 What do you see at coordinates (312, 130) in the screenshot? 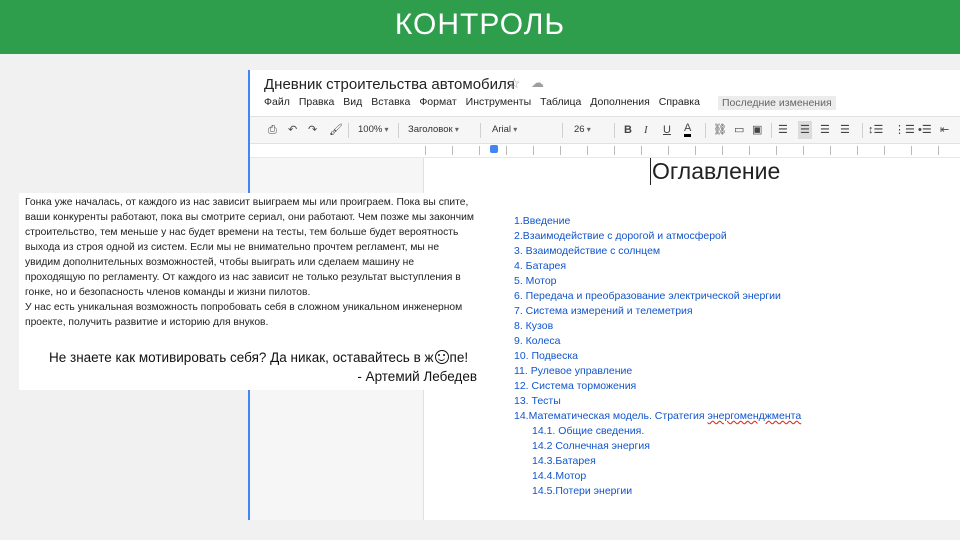
I see `redo-icon: ↷` at bounding box center [312, 130].